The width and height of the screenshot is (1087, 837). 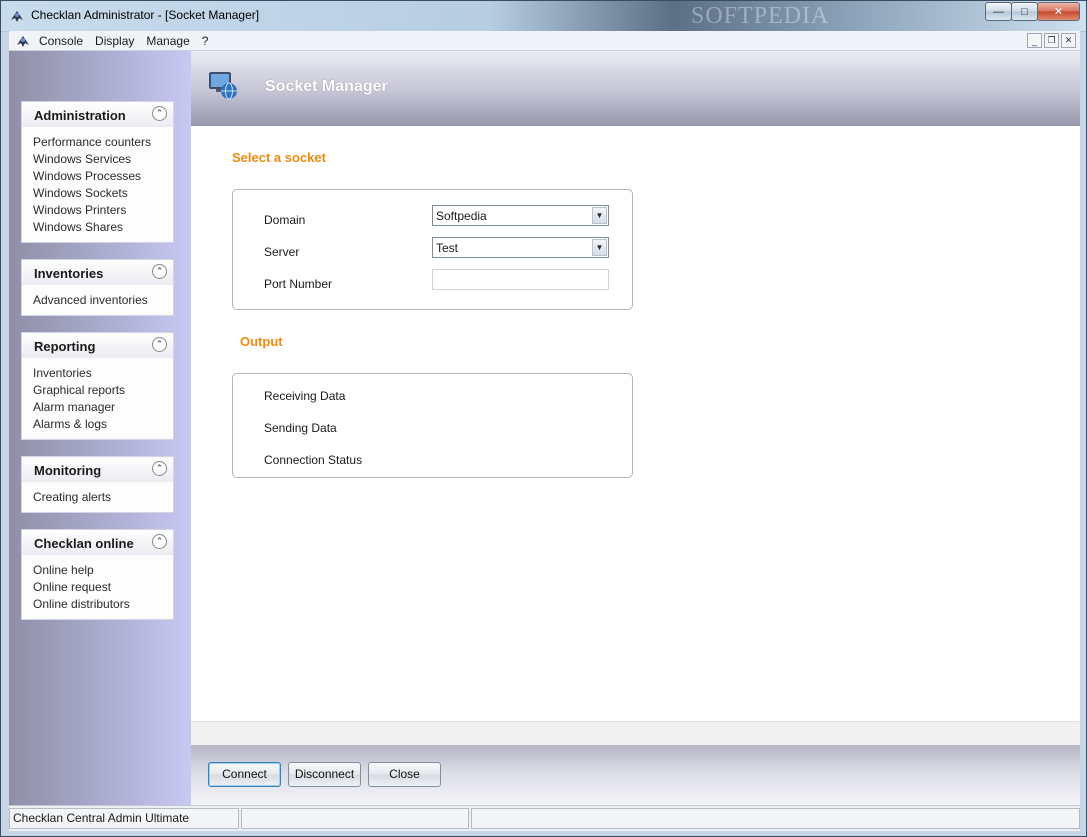 I want to click on sidebar-item-graphical-reports: Graphical reports, so click(x=103, y=390).